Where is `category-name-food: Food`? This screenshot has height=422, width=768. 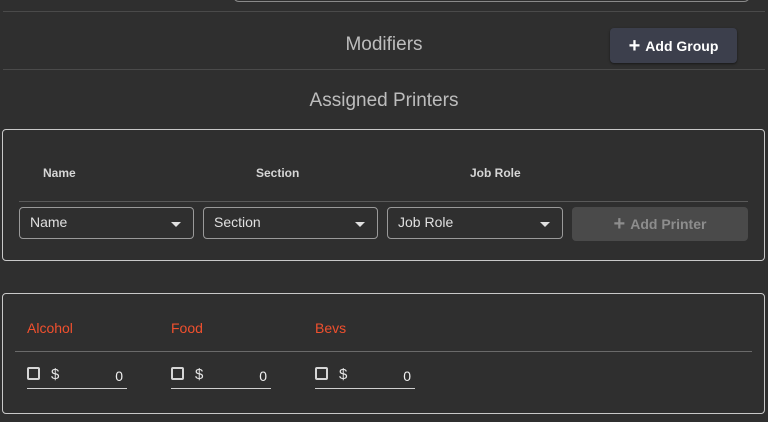
category-name-food: Food is located at coordinates (187, 328).